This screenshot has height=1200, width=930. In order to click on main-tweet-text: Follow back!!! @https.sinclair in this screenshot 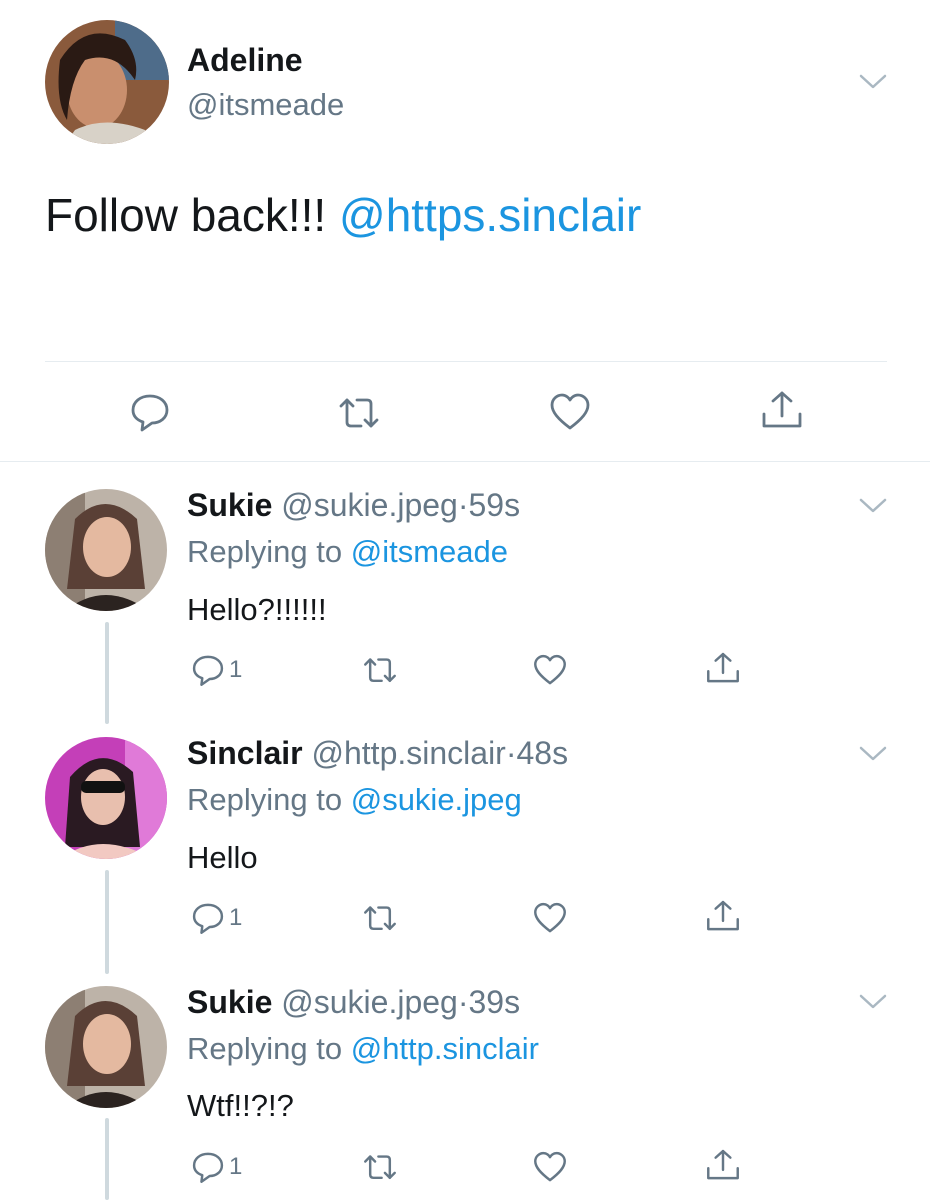, I will do `click(343, 215)`.